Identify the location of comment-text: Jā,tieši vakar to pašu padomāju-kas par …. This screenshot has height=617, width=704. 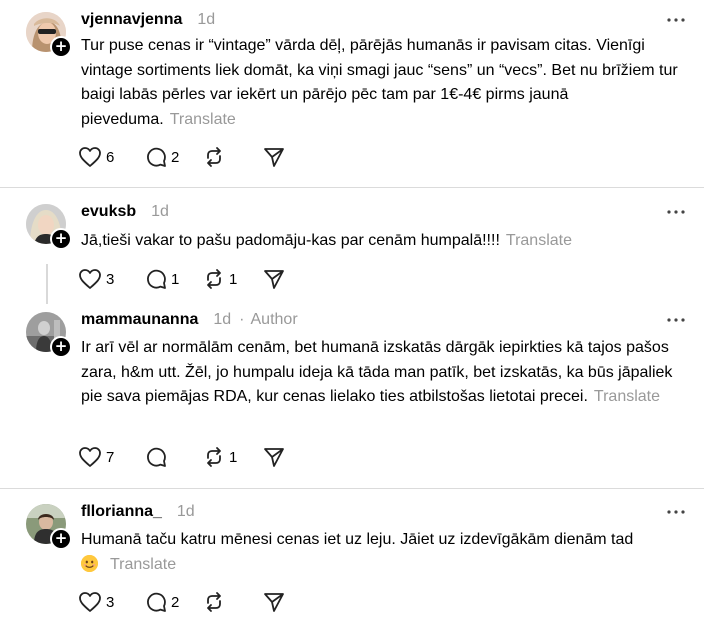
(290, 240).